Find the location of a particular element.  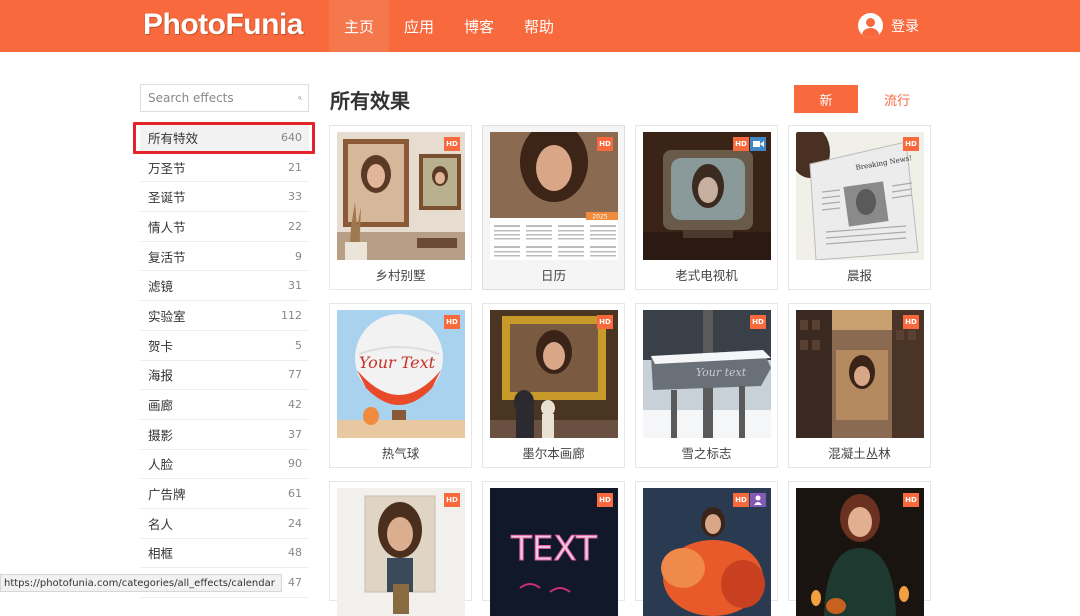

search-icon is located at coordinates (300, 98).